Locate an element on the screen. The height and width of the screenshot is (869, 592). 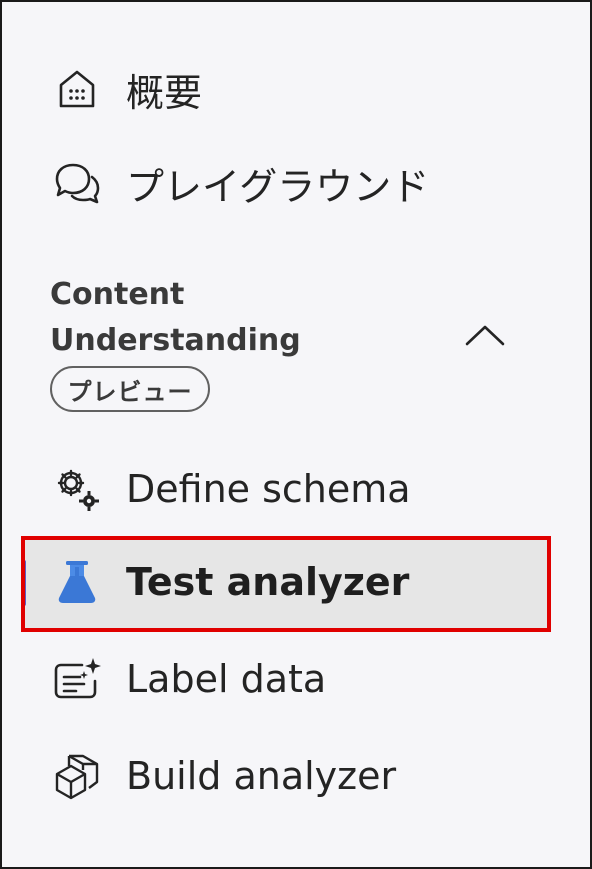
gear-icon is located at coordinates (77, 489).